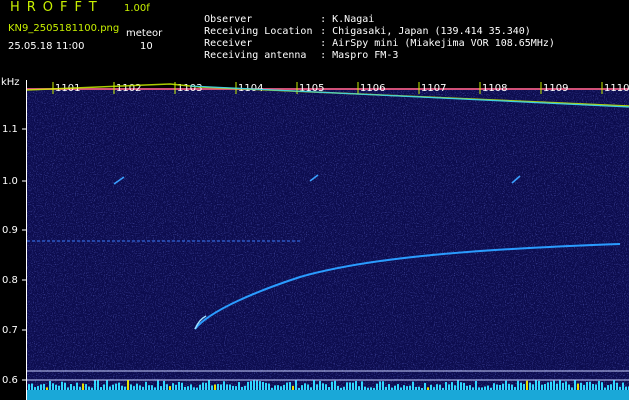 The width and height of the screenshot is (629, 400). Describe the element at coordinates (328, 395) in the screenshot. I see `amplitude-baseline` at that location.